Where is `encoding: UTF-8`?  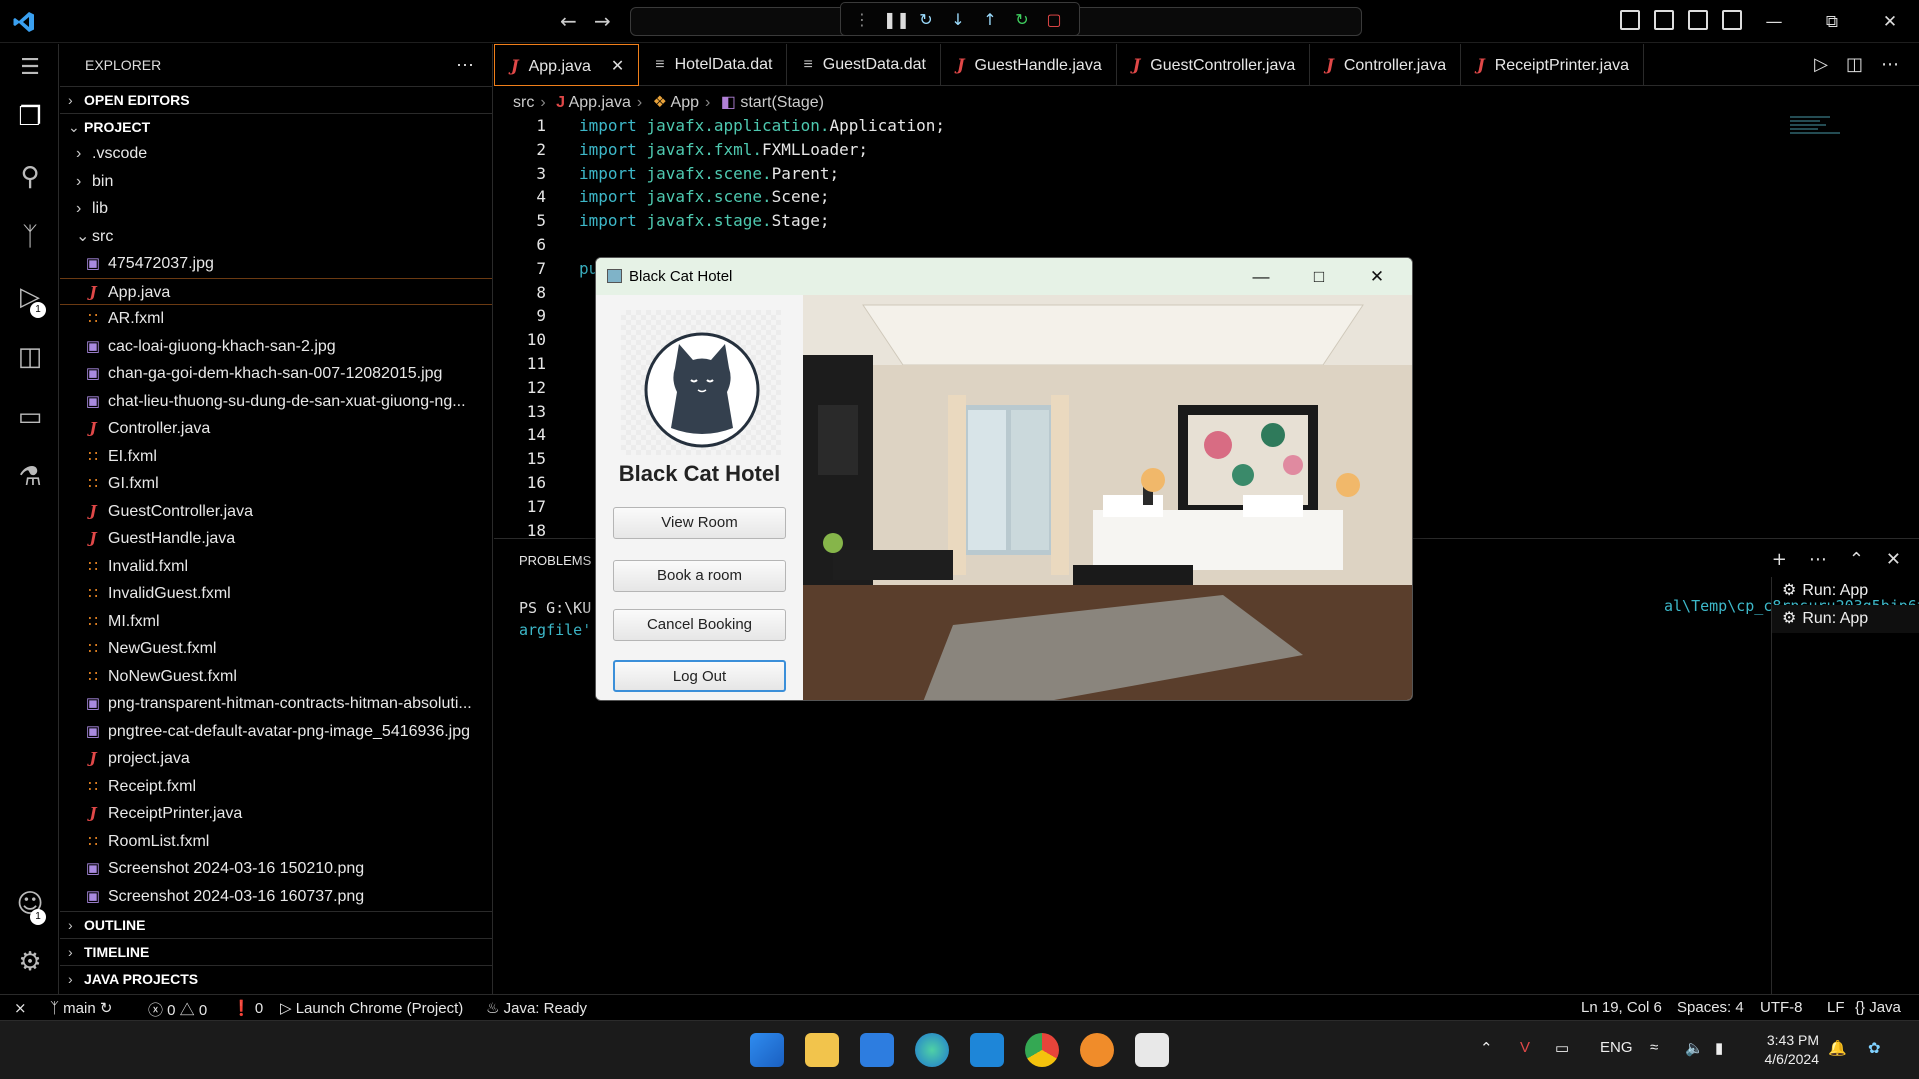
encoding: UTF-8 is located at coordinates (1781, 1007).